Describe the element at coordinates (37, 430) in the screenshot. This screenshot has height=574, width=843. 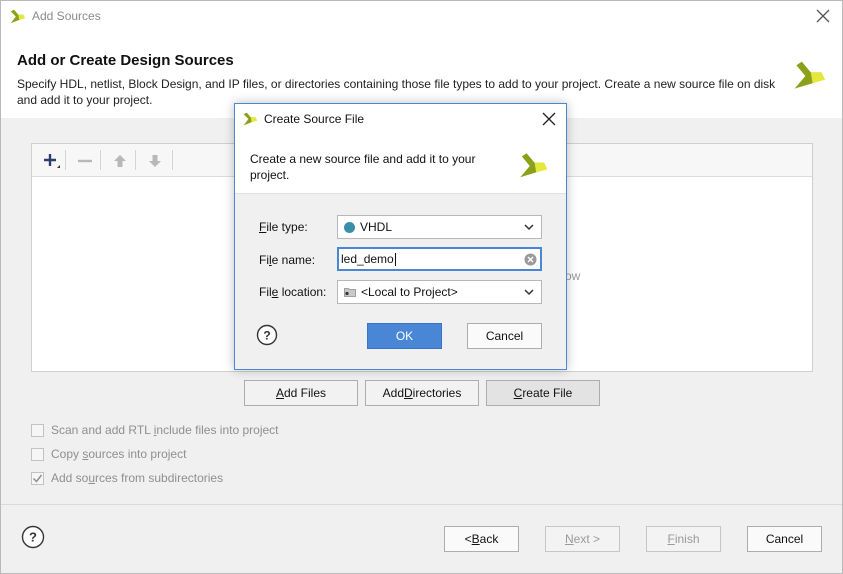
I see `scan-rtl-include-checkbox` at that location.